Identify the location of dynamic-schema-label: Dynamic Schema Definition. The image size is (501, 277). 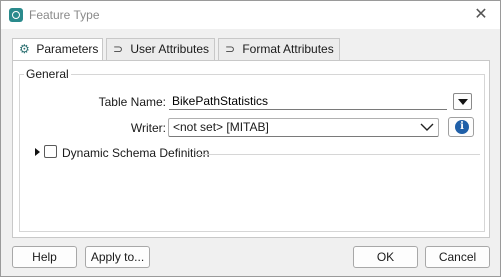
(136, 153).